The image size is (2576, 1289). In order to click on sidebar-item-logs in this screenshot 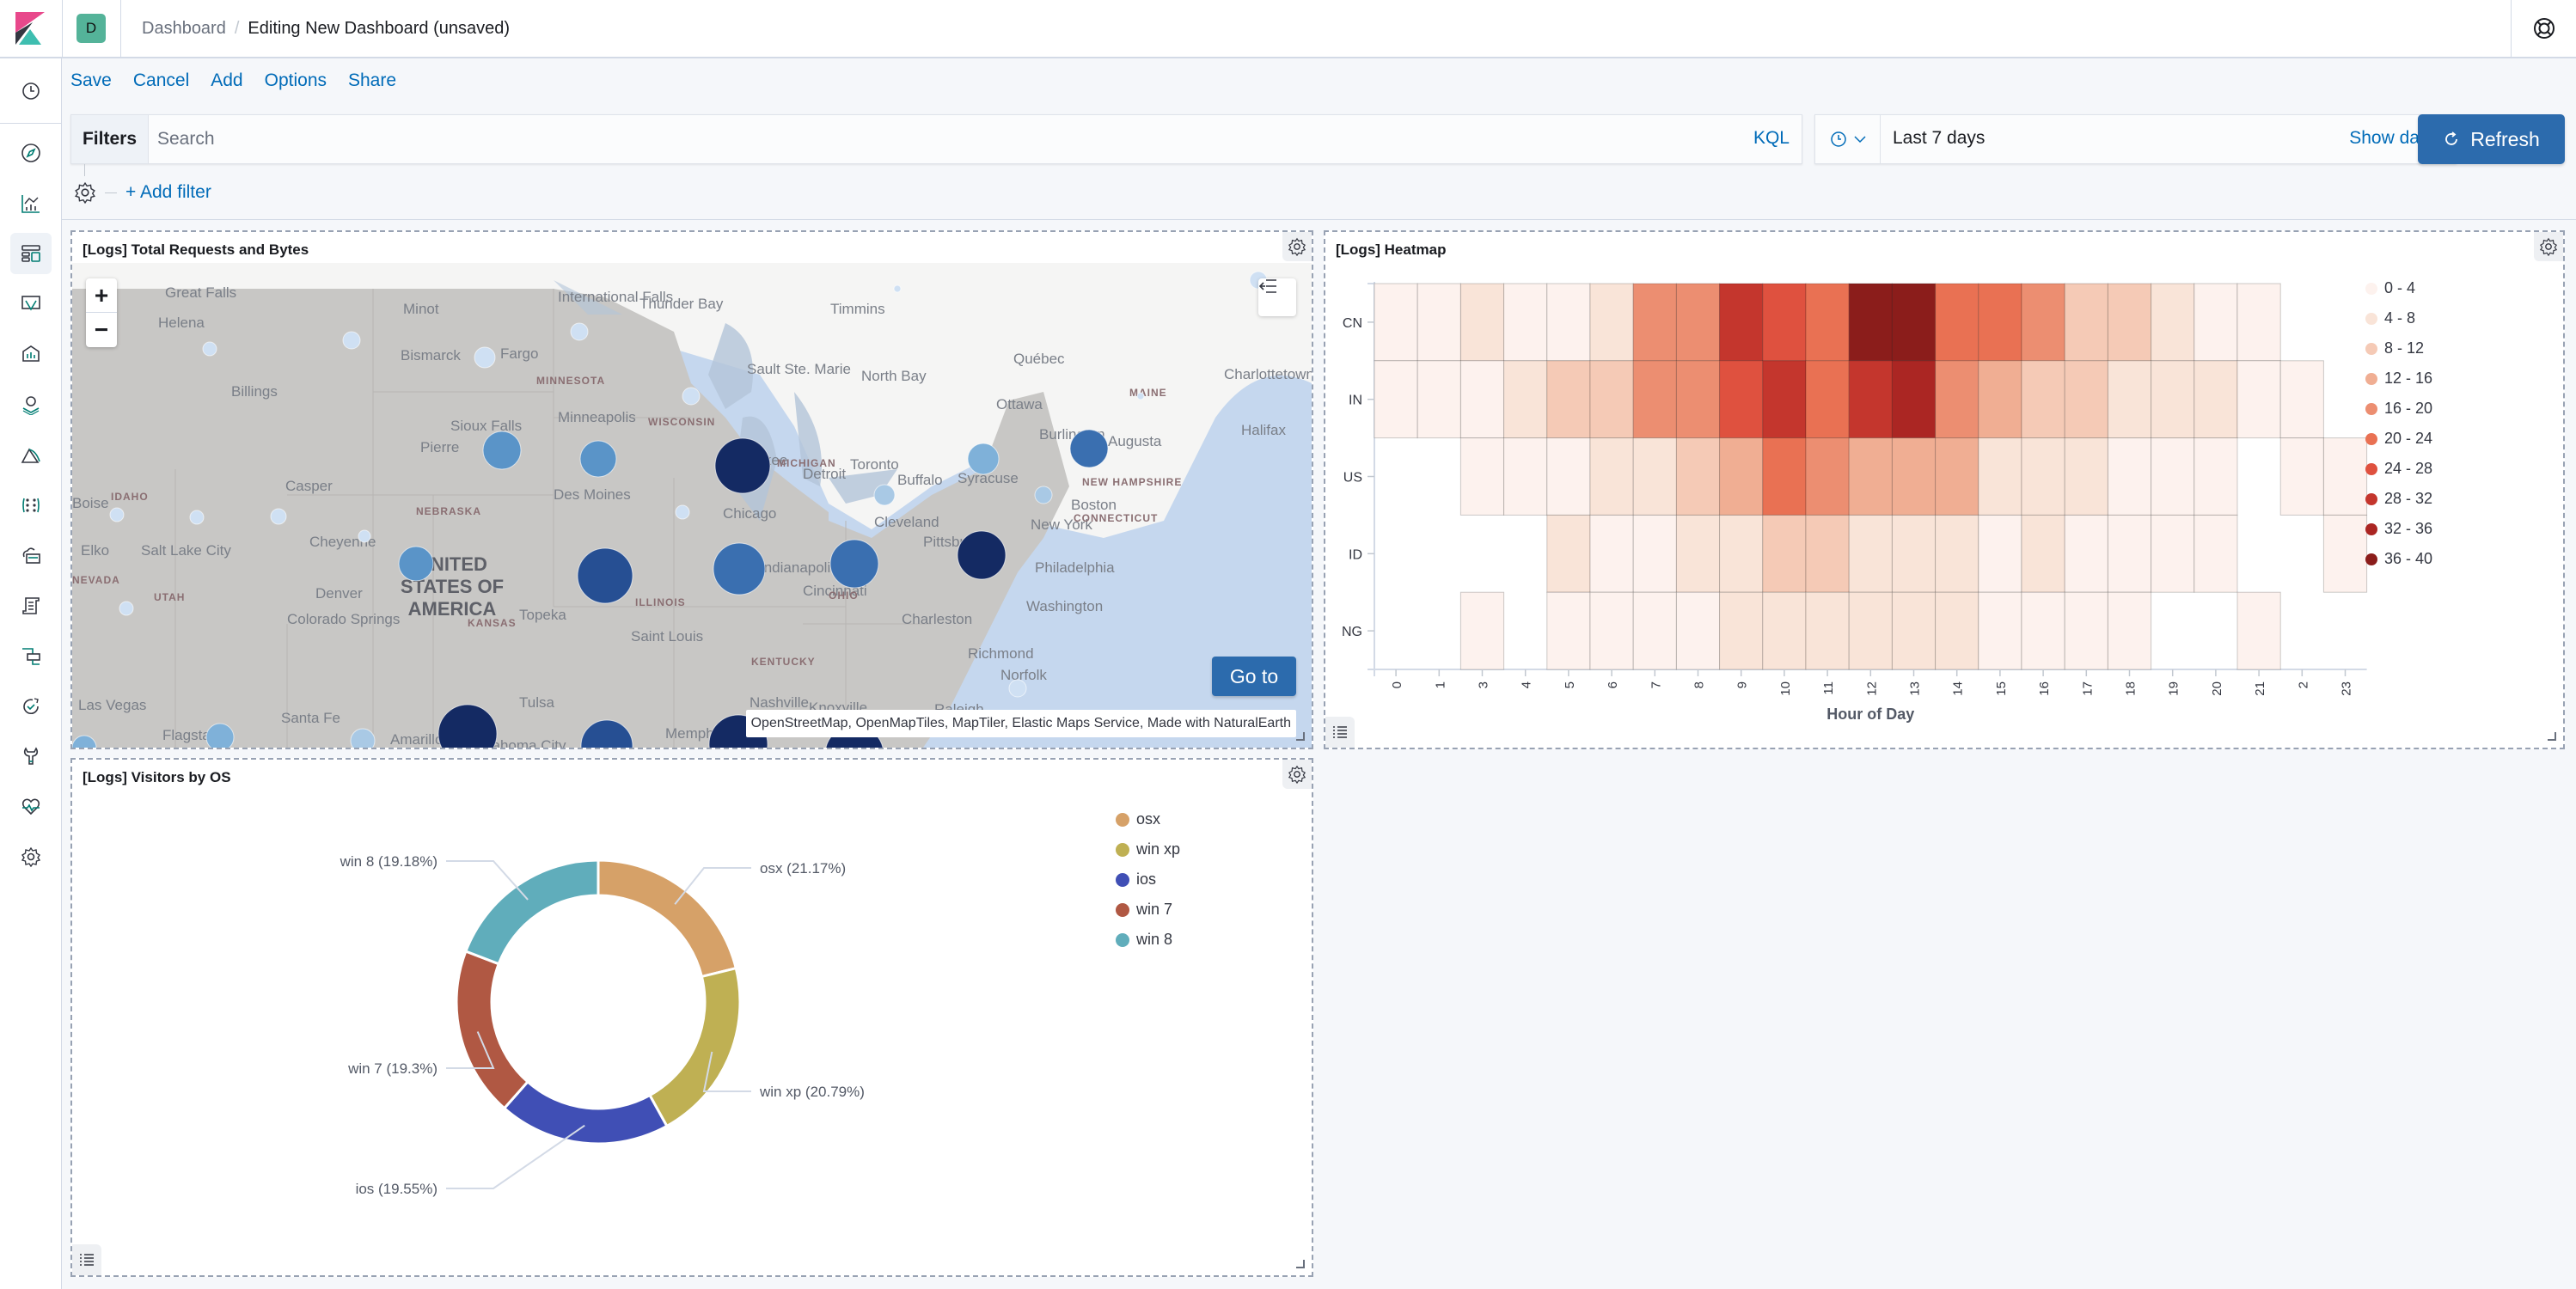, I will do `click(31, 605)`.